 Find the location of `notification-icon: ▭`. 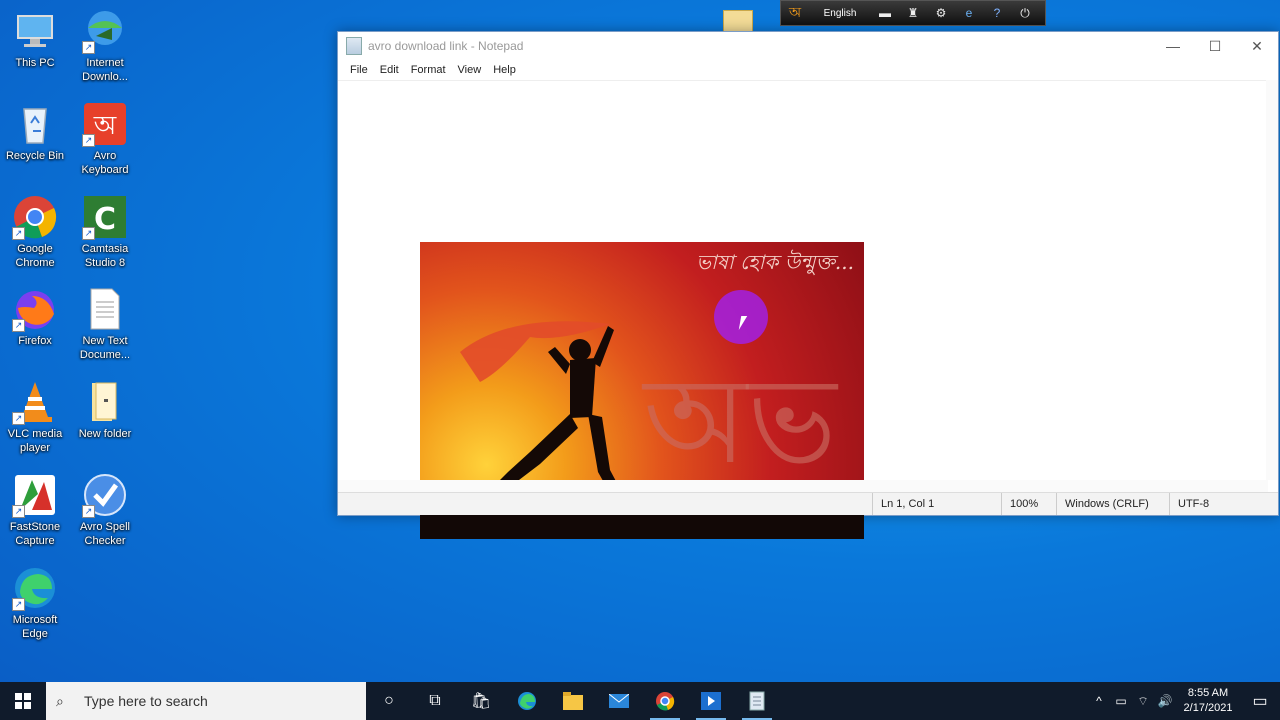

notification-icon: ▭ is located at coordinates (1260, 701).